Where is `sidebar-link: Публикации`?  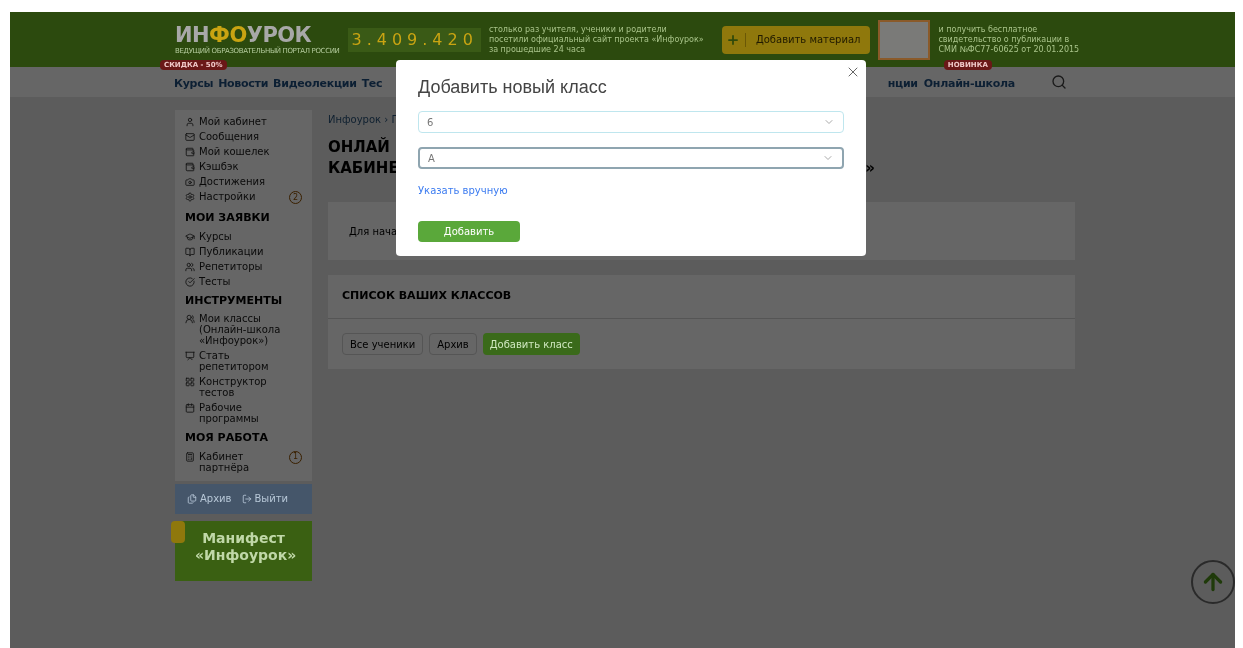
sidebar-link: Публикации is located at coordinates (250, 251).